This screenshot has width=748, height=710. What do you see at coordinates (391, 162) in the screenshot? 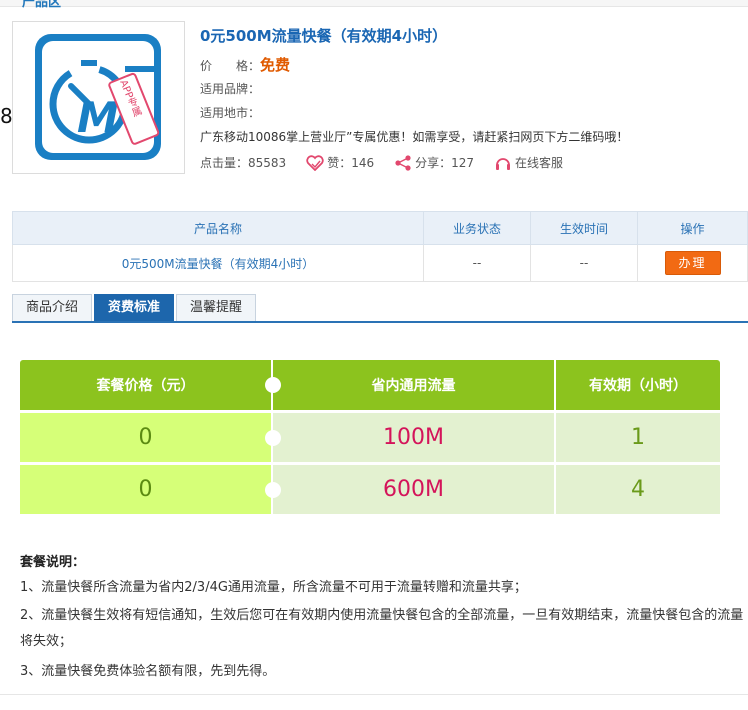
I see `stats-bar: 点击量： 85583 赞： 146 分享： 127 在线客服` at bounding box center [391, 162].